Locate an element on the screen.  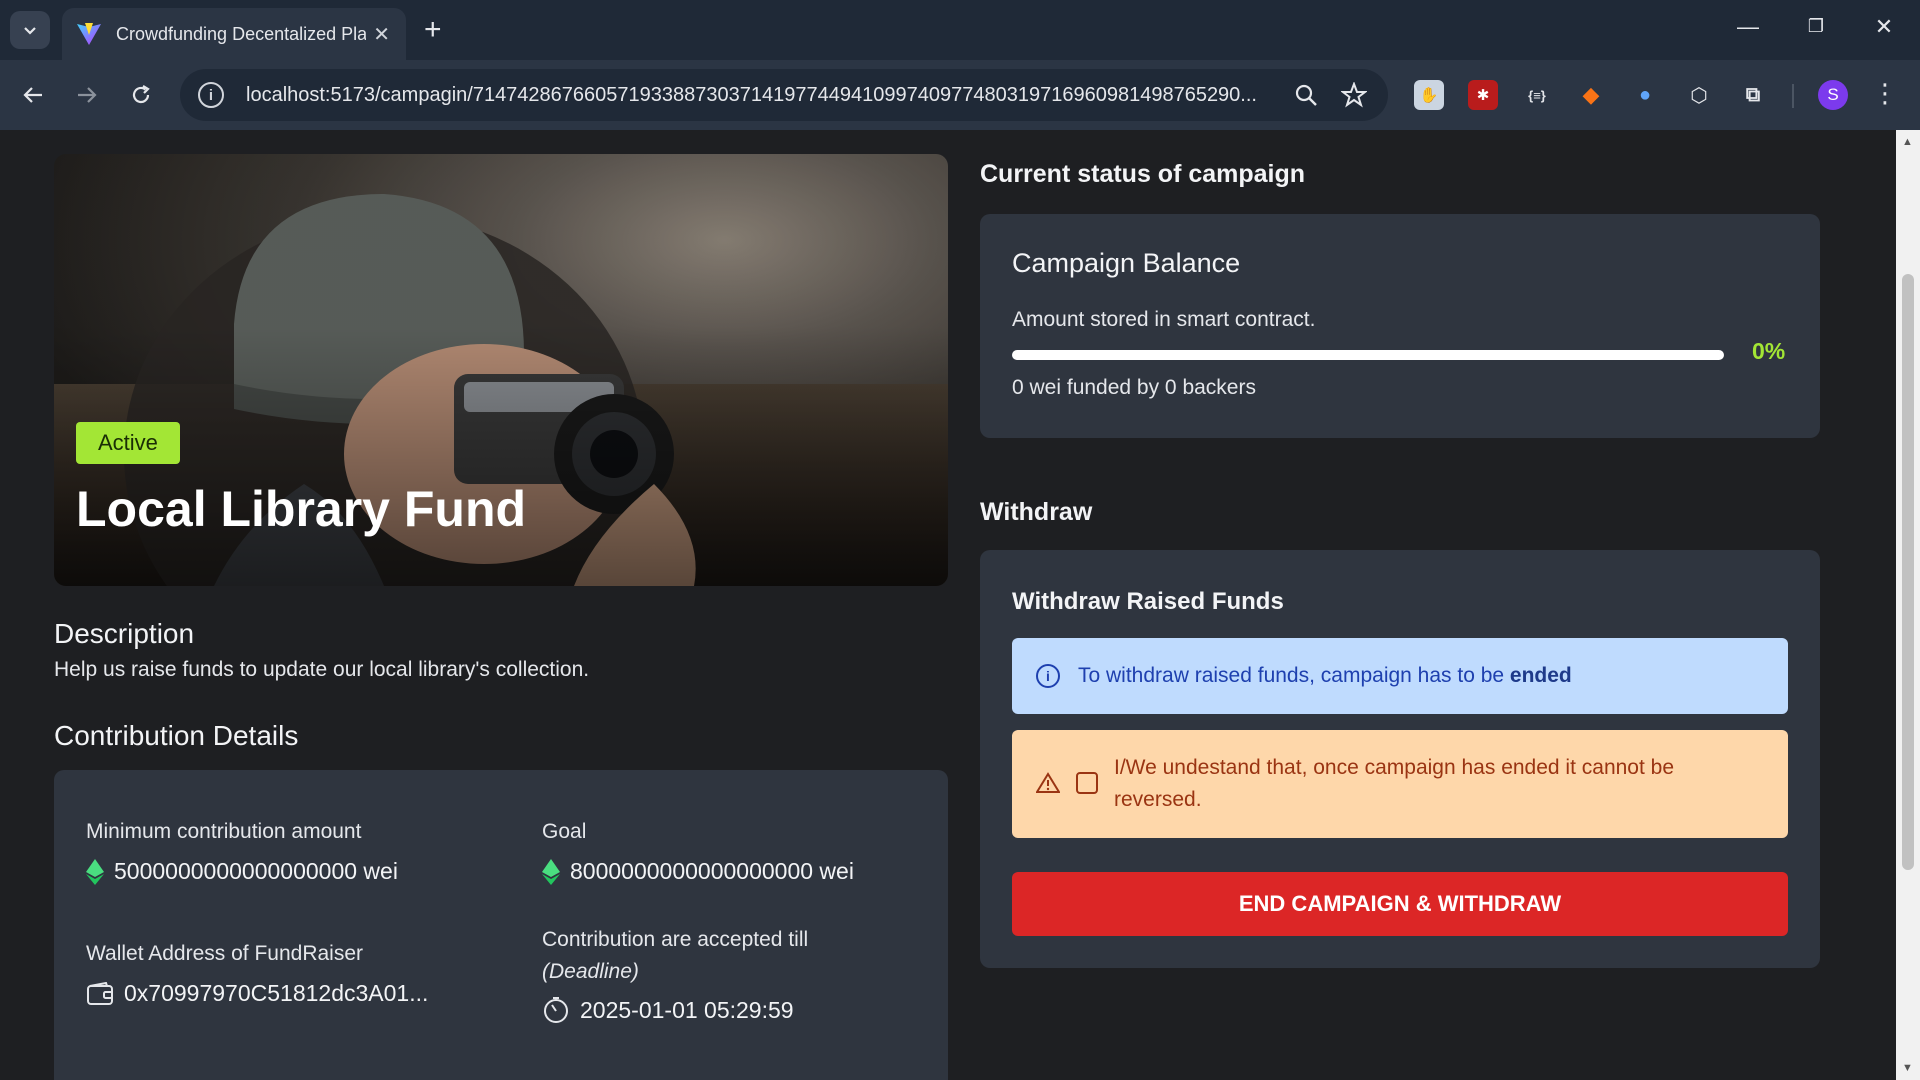
tab-title: Crowdfunding Decentalized Pla is located at coordinates (241, 33).